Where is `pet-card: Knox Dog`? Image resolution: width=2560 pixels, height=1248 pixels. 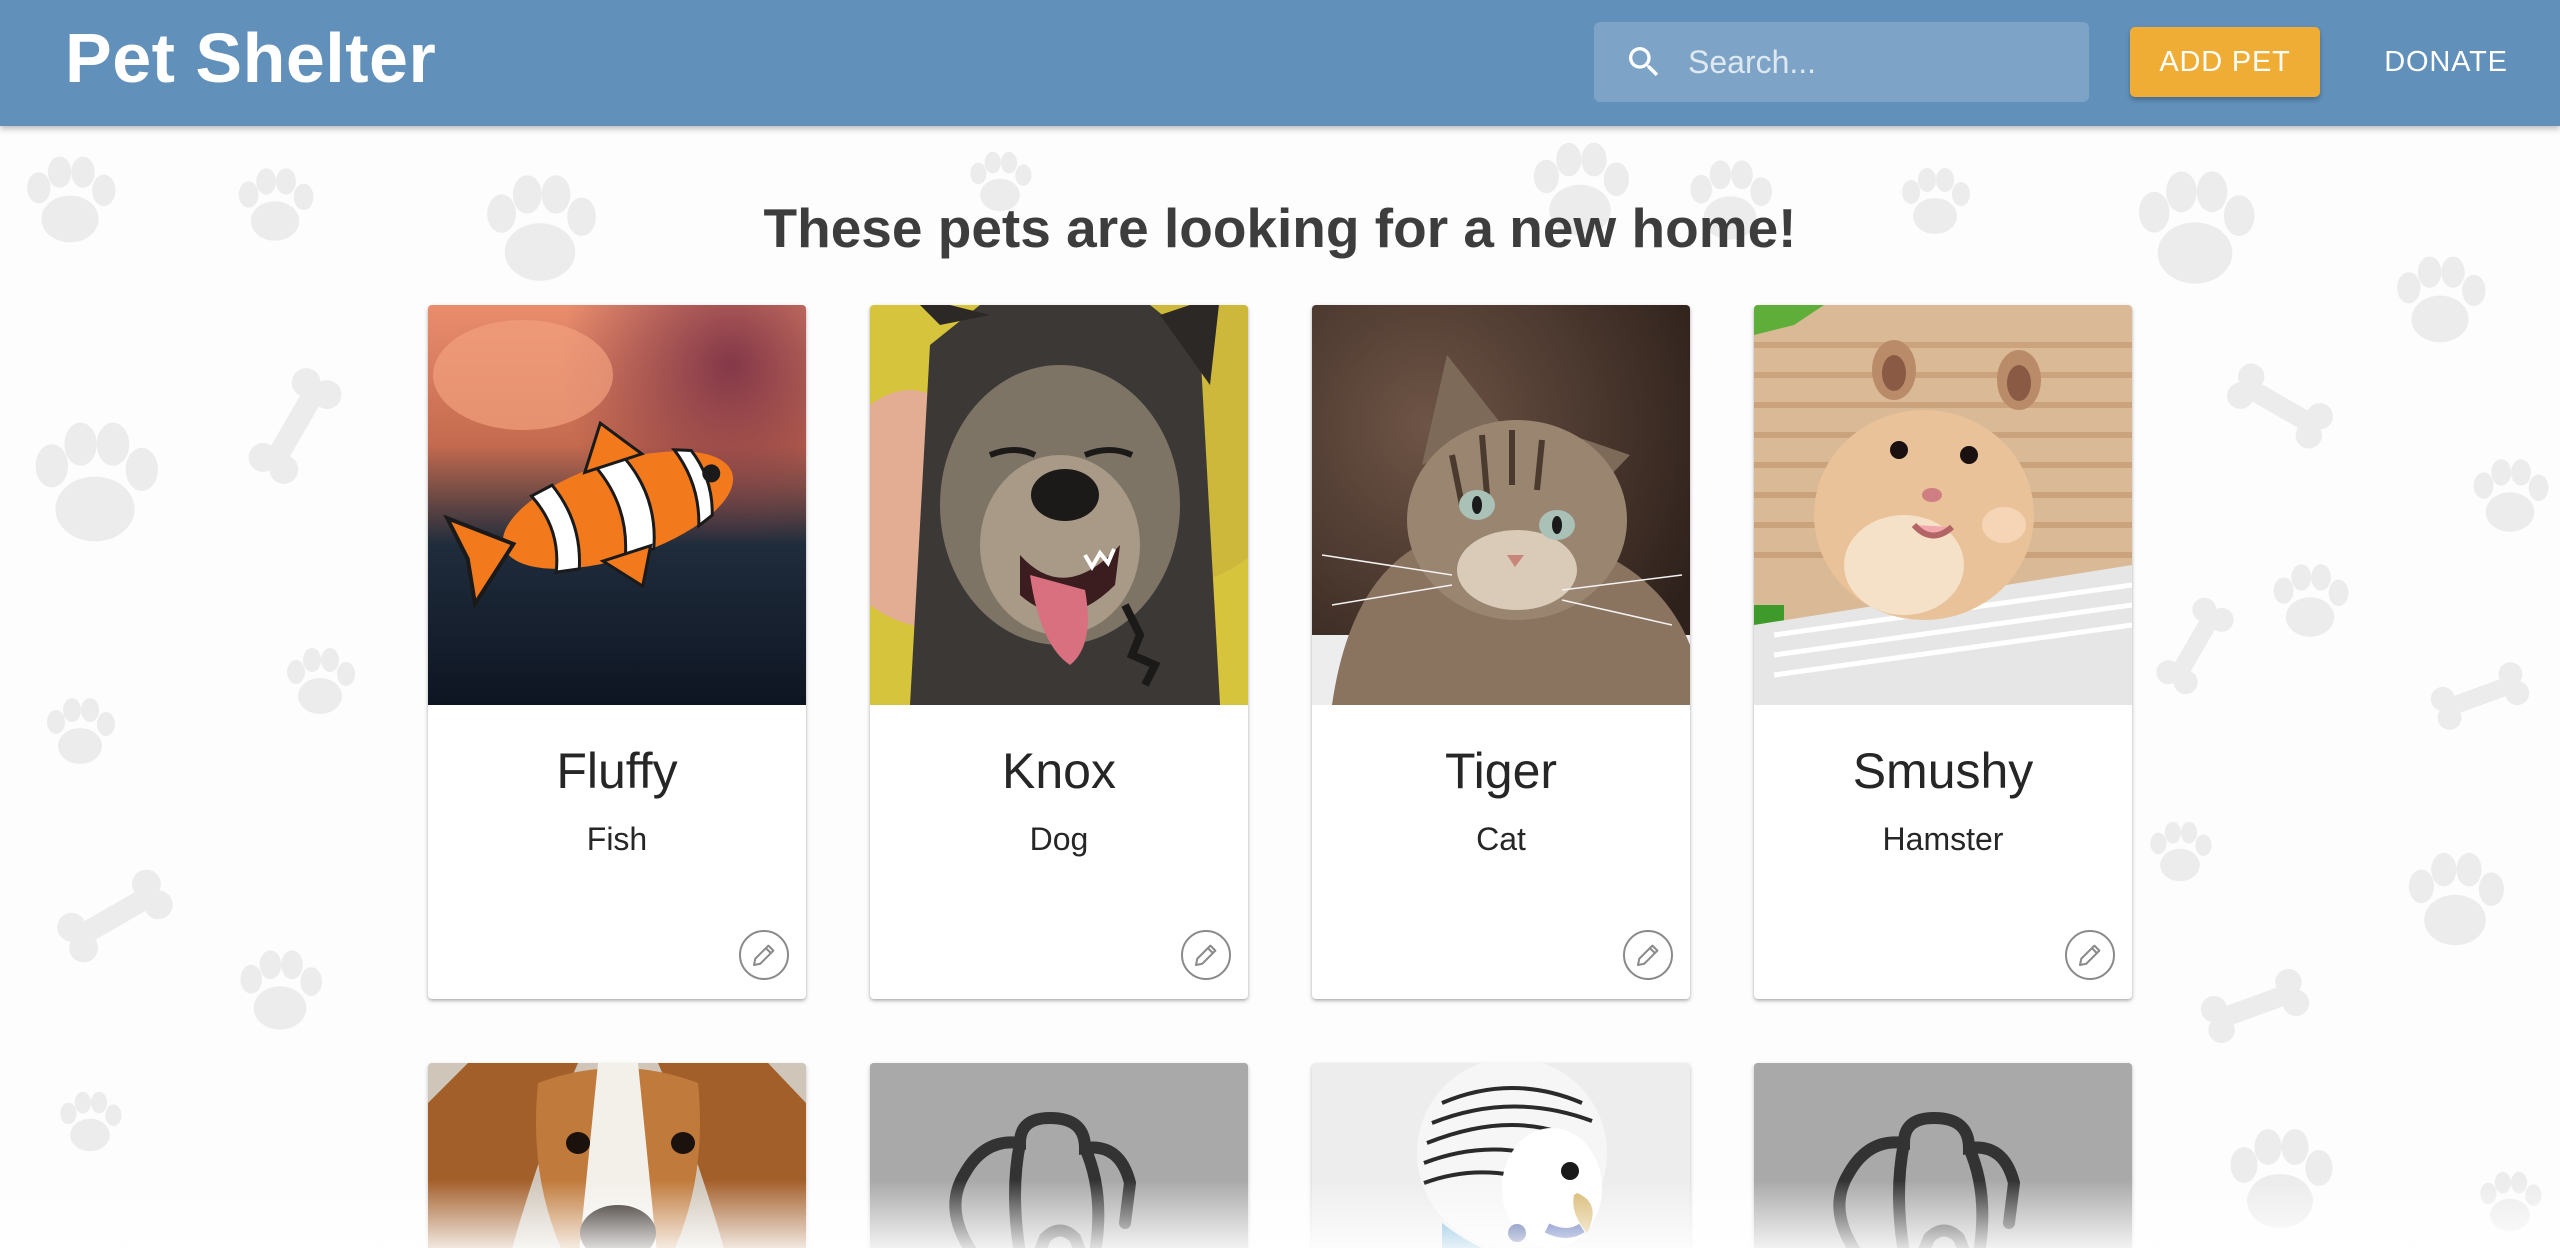
pet-card: Knox Dog is located at coordinates (1059, 652).